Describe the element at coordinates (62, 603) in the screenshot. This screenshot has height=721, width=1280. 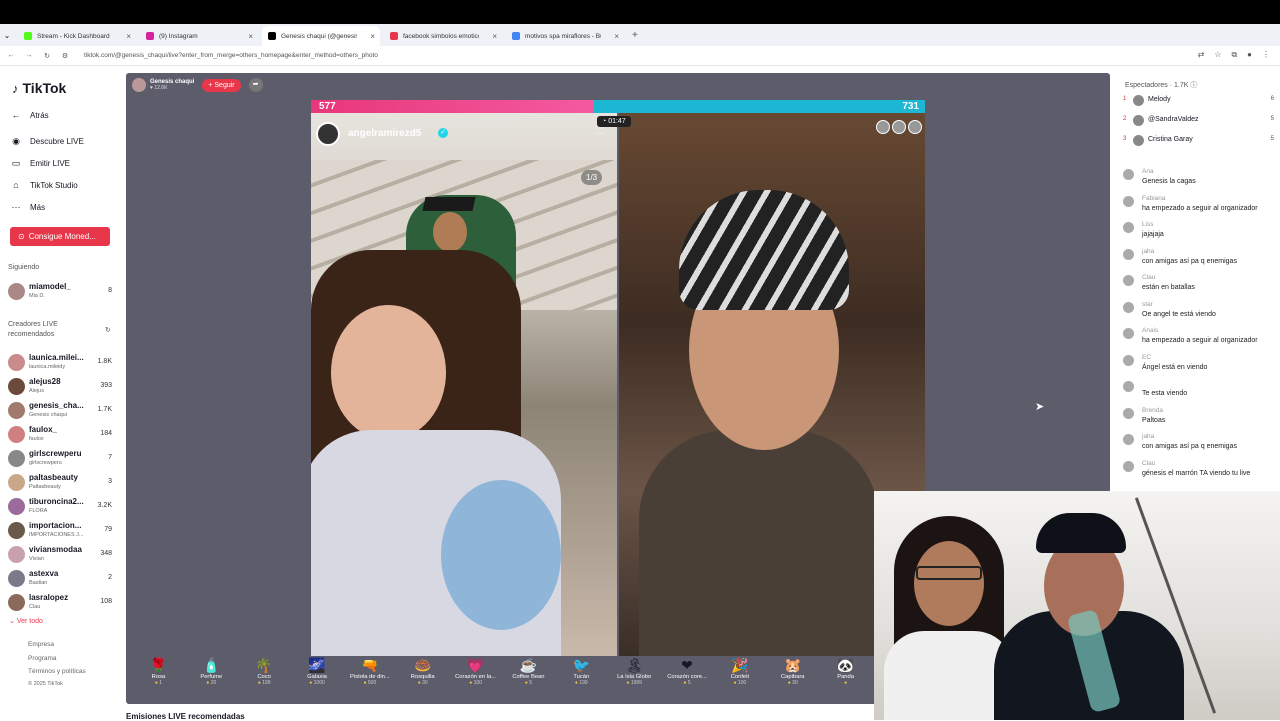
I see `recommended-creator-item: lasralopez Clau 108` at that location.